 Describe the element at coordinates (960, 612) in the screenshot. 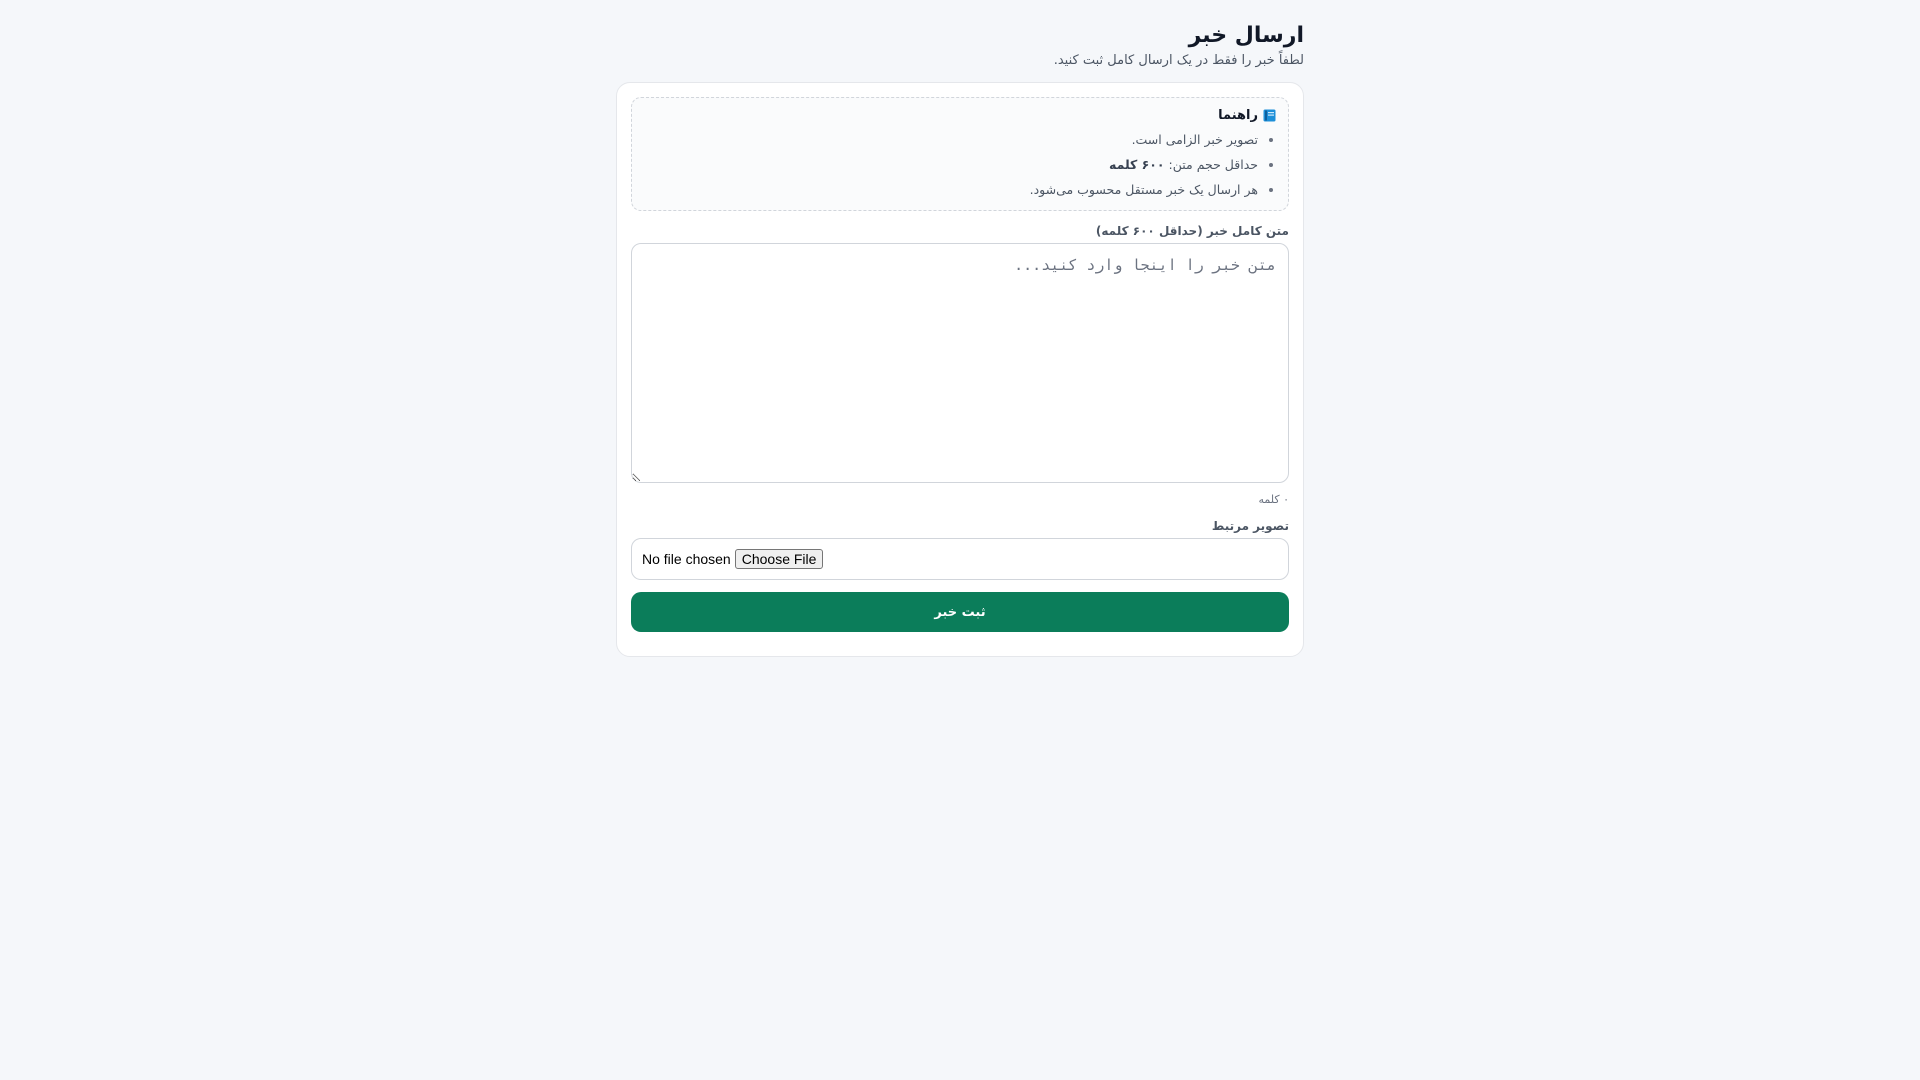

I see `submit-news-button: ثبت خبر` at that location.